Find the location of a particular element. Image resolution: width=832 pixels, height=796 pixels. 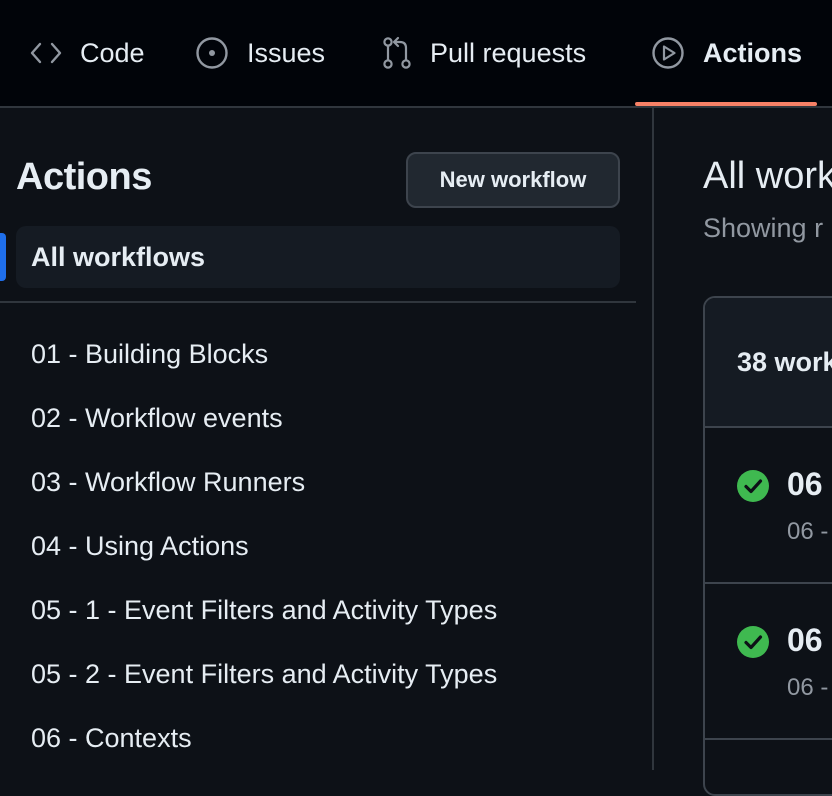

tab-pull-requests-label: Pull requests is located at coordinates (508, 52).